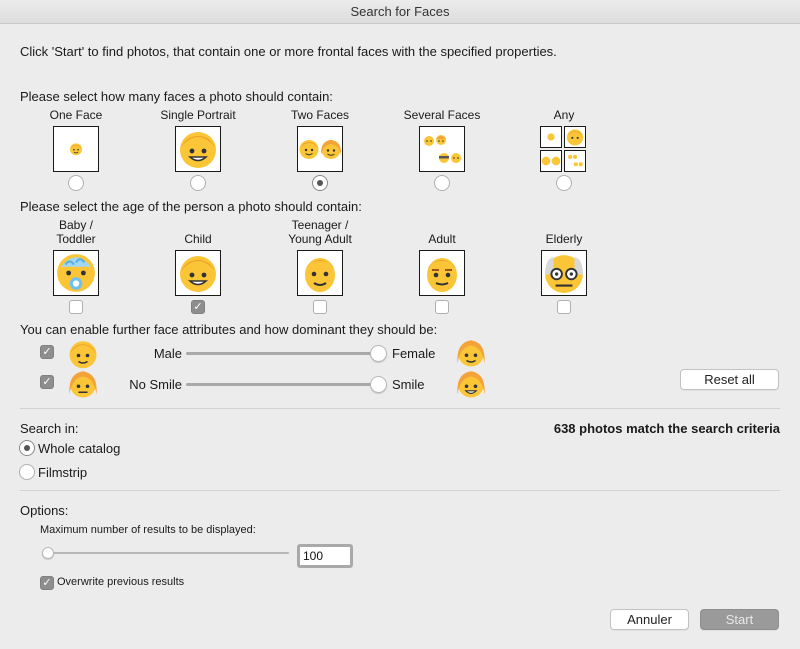 The height and width of the screenshot is (649, 800). Describe the element at coordinates (155, 384) in the screenshot. I see `smile-left-label: No Smile` at that location.